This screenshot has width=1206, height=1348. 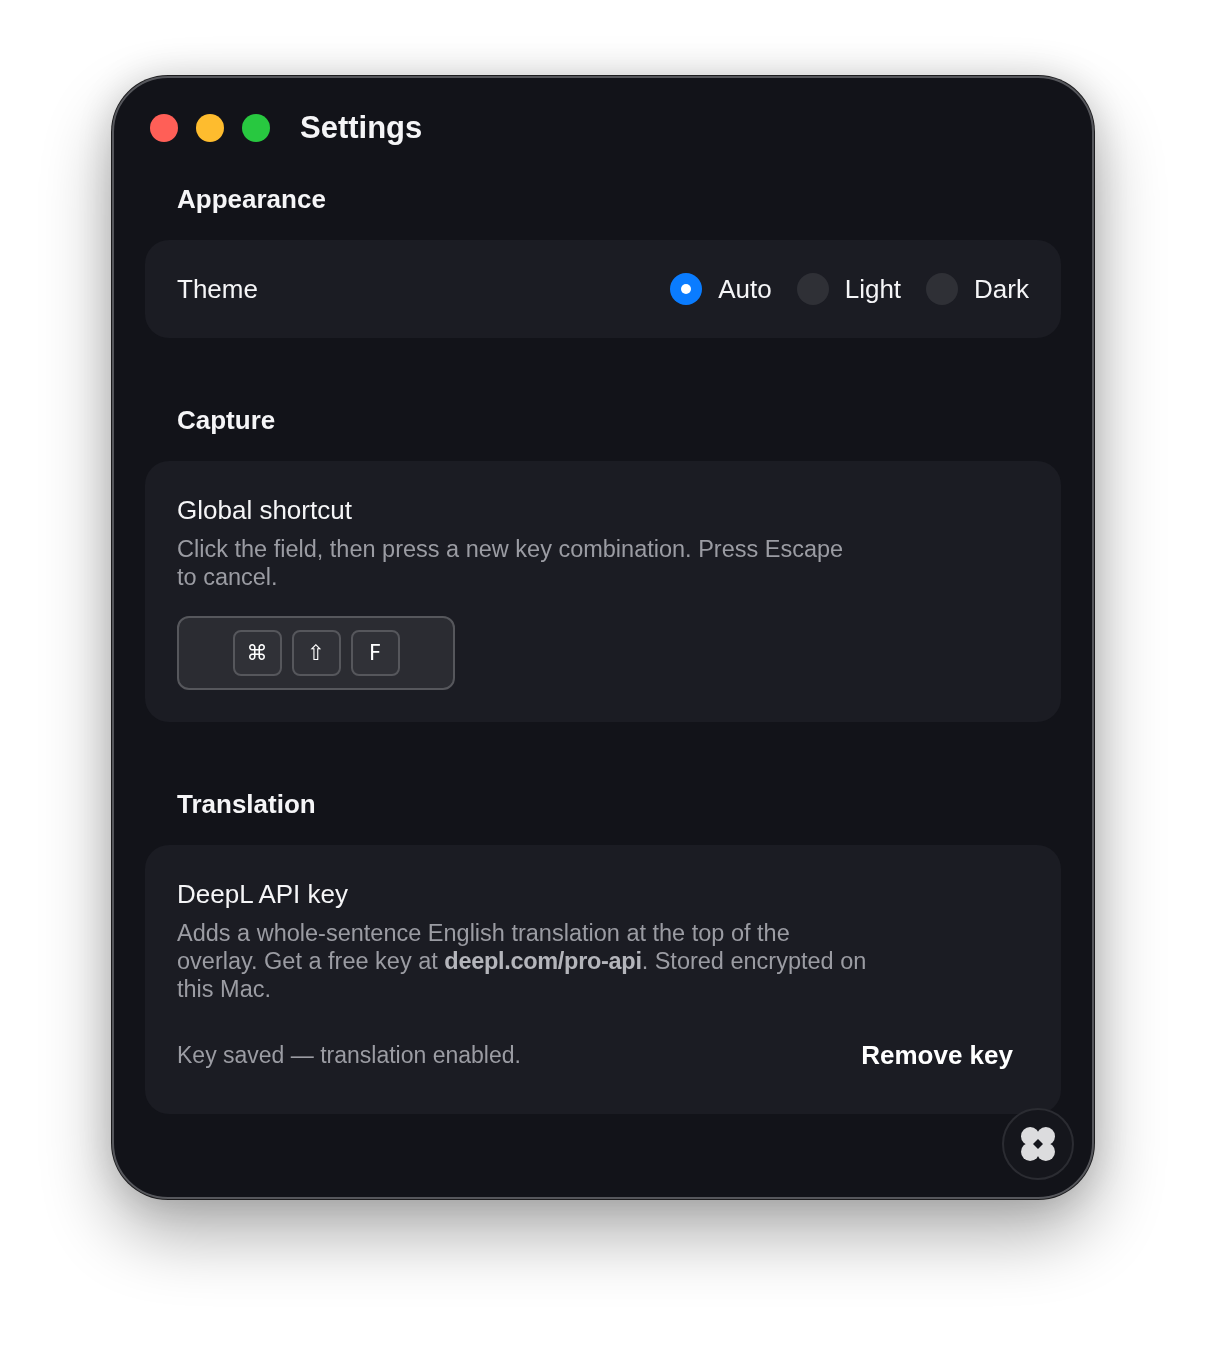 What do you see at coordinates (849, 289) in the screenshot?
I see `theme-radio-option: Light` at bounding box center [849, 289].